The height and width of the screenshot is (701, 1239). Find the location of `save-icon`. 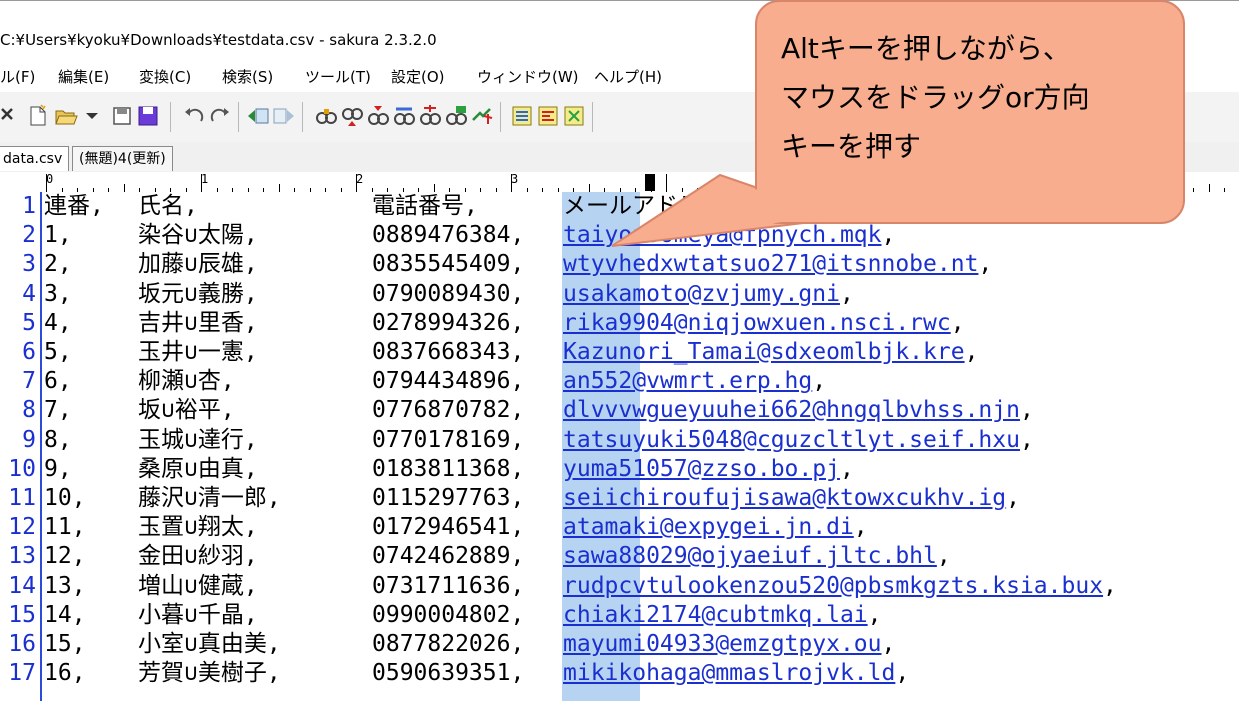

save-icon is located at coordinates (122, 116).